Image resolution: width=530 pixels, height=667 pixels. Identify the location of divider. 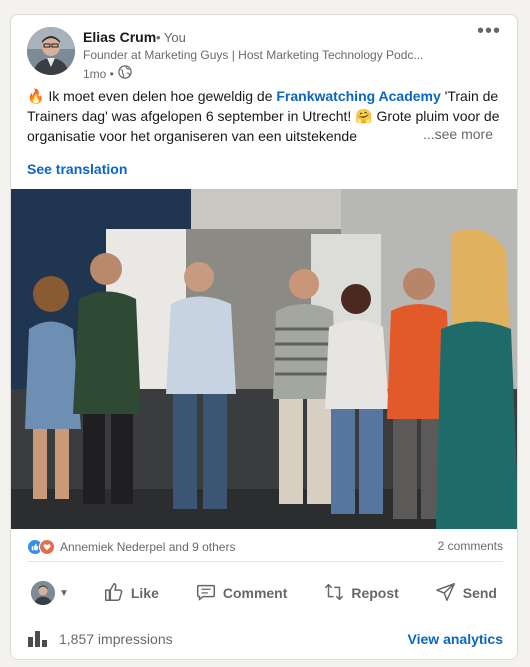
(265, 561).